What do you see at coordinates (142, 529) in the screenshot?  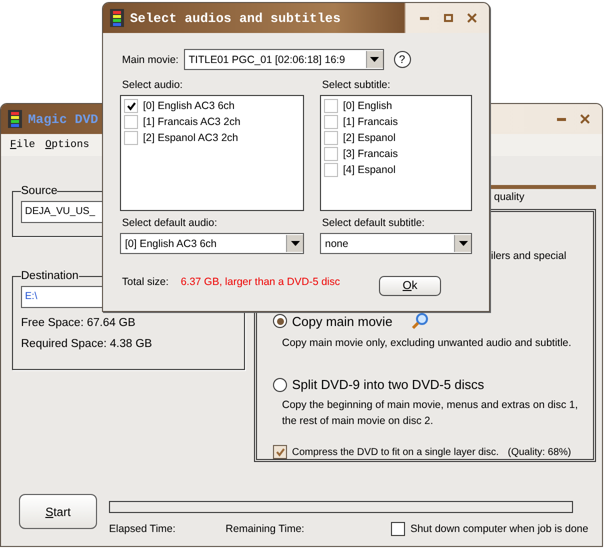 I see `elapsed-time-label: Elapsed Time:` at bounding box center [142, 529].